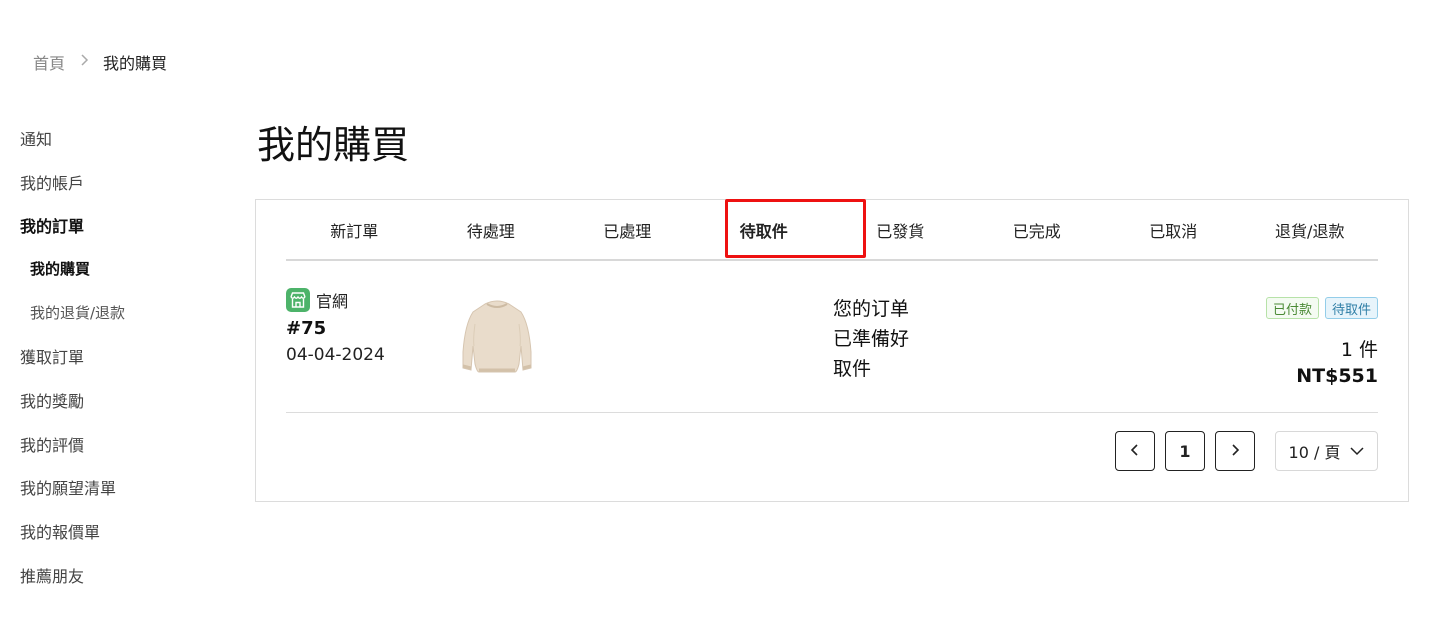  Describe the element at coordinates (497, 335) in the screenshot. I see `product-image` at that location.